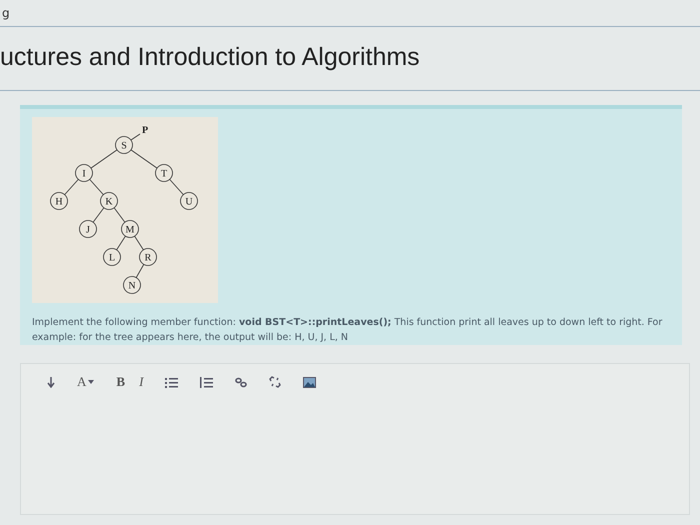 The image size is (700, 525). What do you see at coordinates (88, 229) in the screenshot?
I see `tree-node: J` at bounding box center [88, 229].